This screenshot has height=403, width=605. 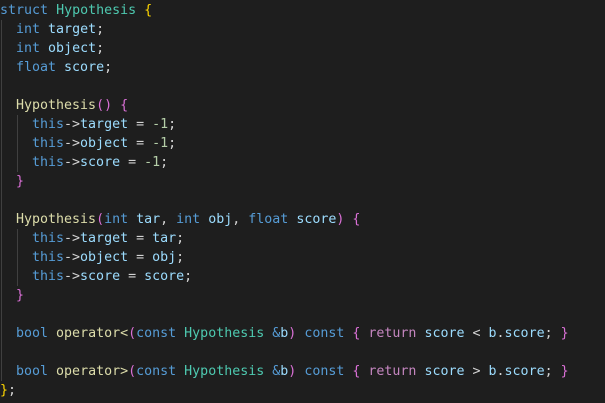 What do you see at coordinates (302, 390) in the screenshot?
I see `code-line: };` at bounding box center [302, 390].